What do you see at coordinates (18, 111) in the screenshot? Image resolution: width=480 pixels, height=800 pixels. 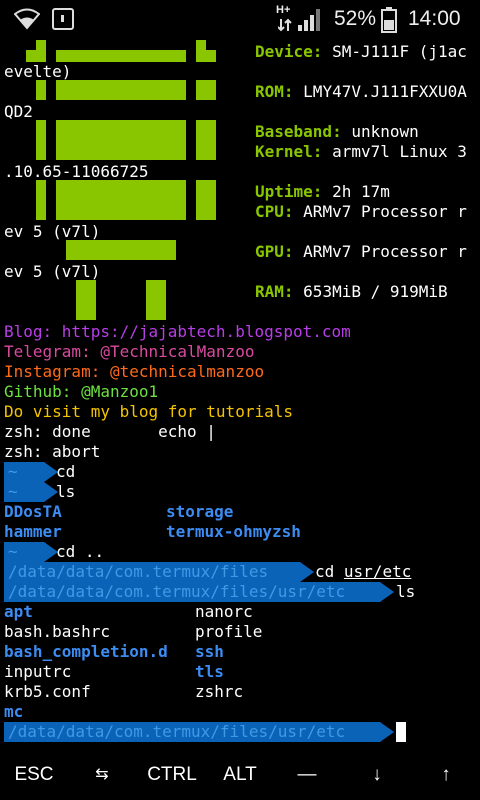 I see `rom-info-wrap: QD2` at bounding box center [18, 111].